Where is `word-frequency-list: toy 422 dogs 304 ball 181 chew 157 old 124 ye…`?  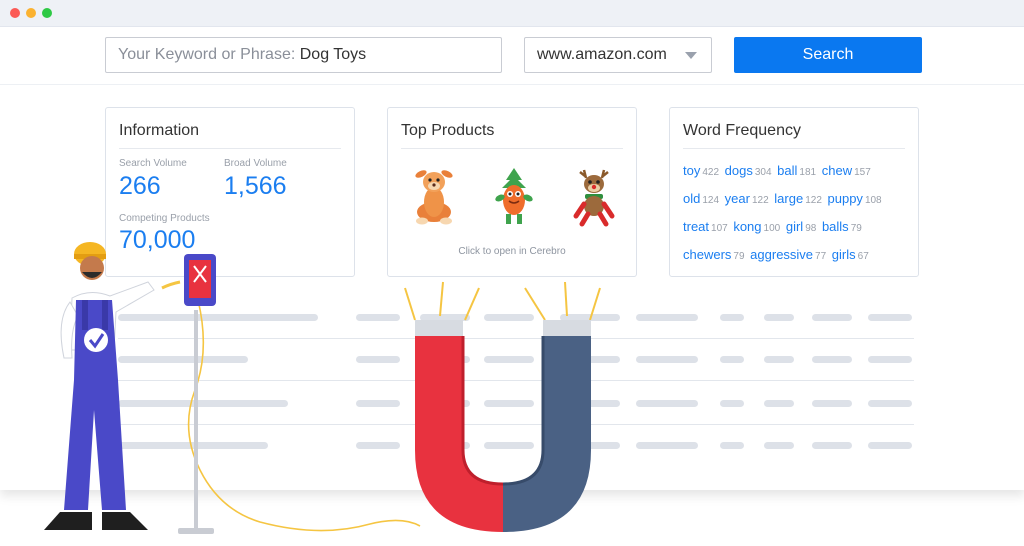
word-frequency-list: toy 422 dogs 304 ball 181 chew 157 old 124 ye… is located at coordinates (797, 214).